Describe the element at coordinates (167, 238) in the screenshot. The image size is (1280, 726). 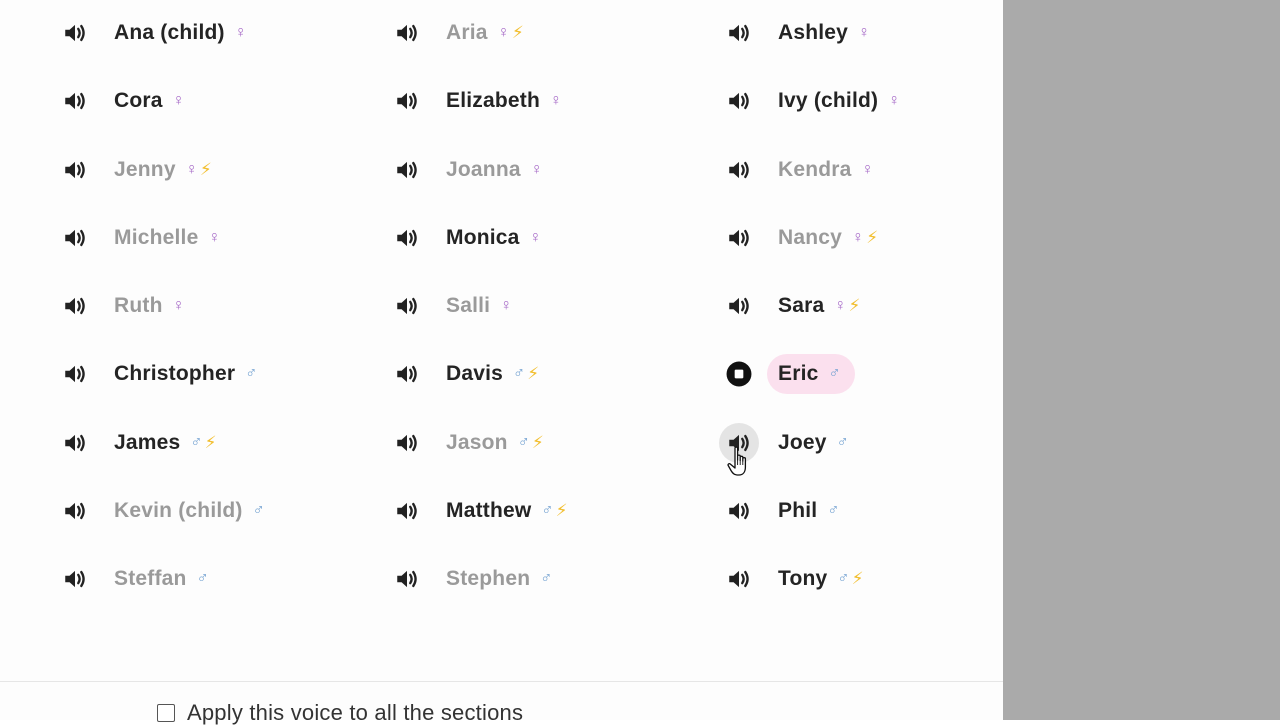
I see `voice-label: Michelle ♀` at that location.